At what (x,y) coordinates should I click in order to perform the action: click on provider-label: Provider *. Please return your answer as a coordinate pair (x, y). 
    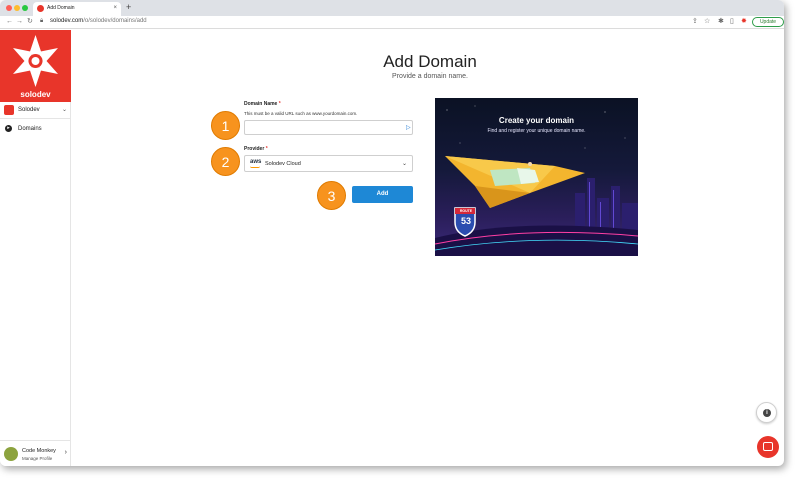
    Looking at the image, I should click on (256, 149).